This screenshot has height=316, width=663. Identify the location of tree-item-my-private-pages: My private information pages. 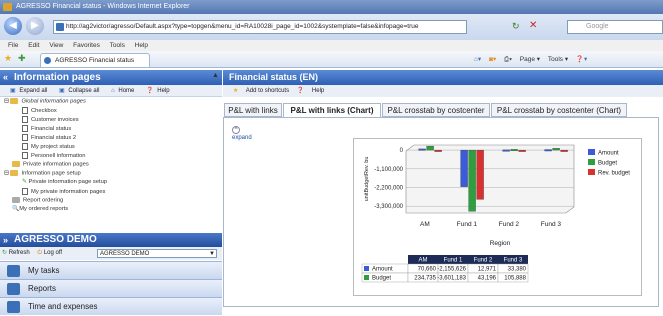
(63, 192).